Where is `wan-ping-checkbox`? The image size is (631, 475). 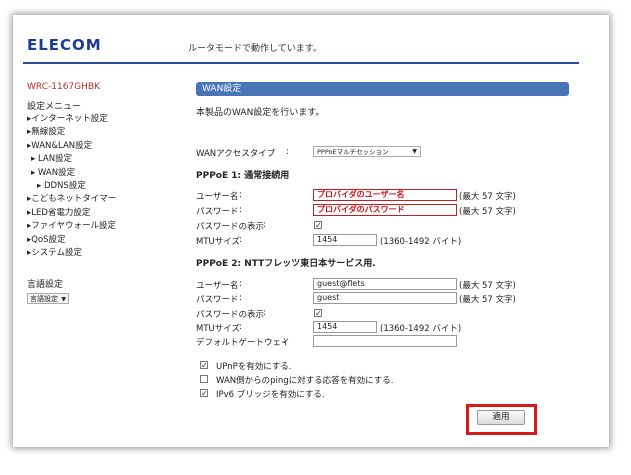
wan-ping-checkbox is located at coordinates (204, 379).